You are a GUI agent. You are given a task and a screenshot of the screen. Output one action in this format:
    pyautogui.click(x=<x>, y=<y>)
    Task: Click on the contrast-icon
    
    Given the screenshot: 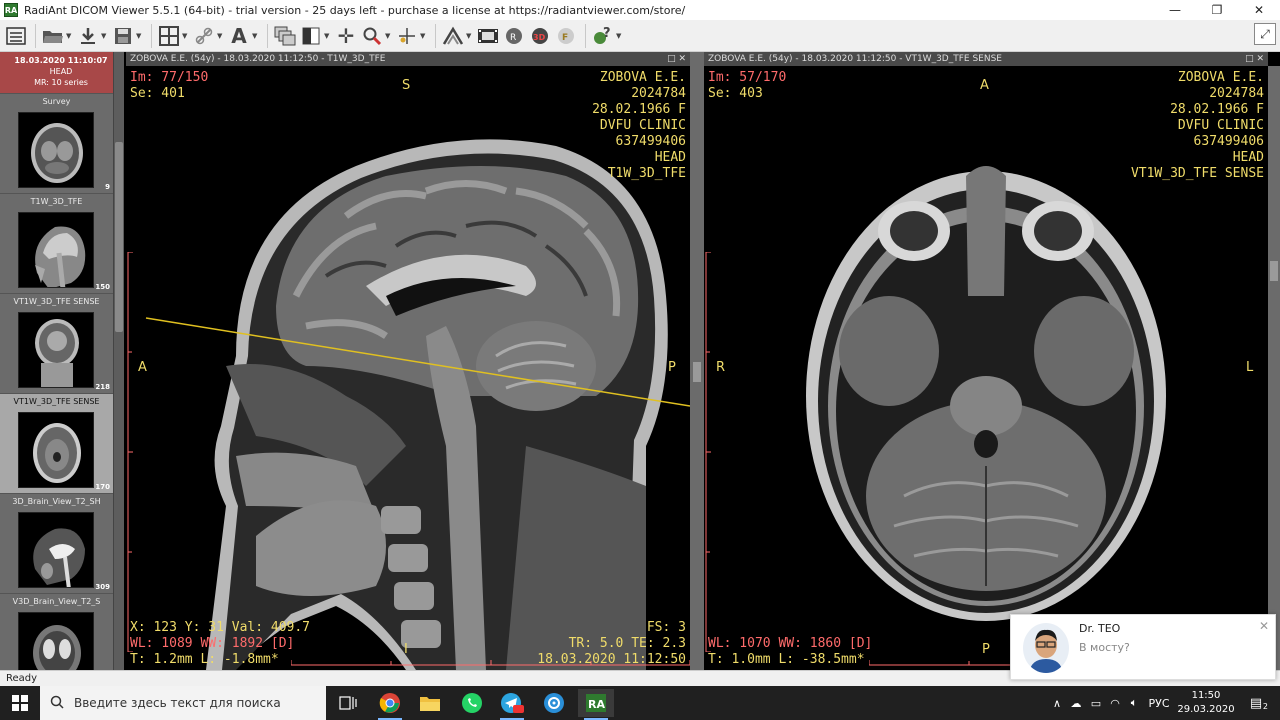 What is the action you would take?
    pyautogui.click(x=311, y=36)
    